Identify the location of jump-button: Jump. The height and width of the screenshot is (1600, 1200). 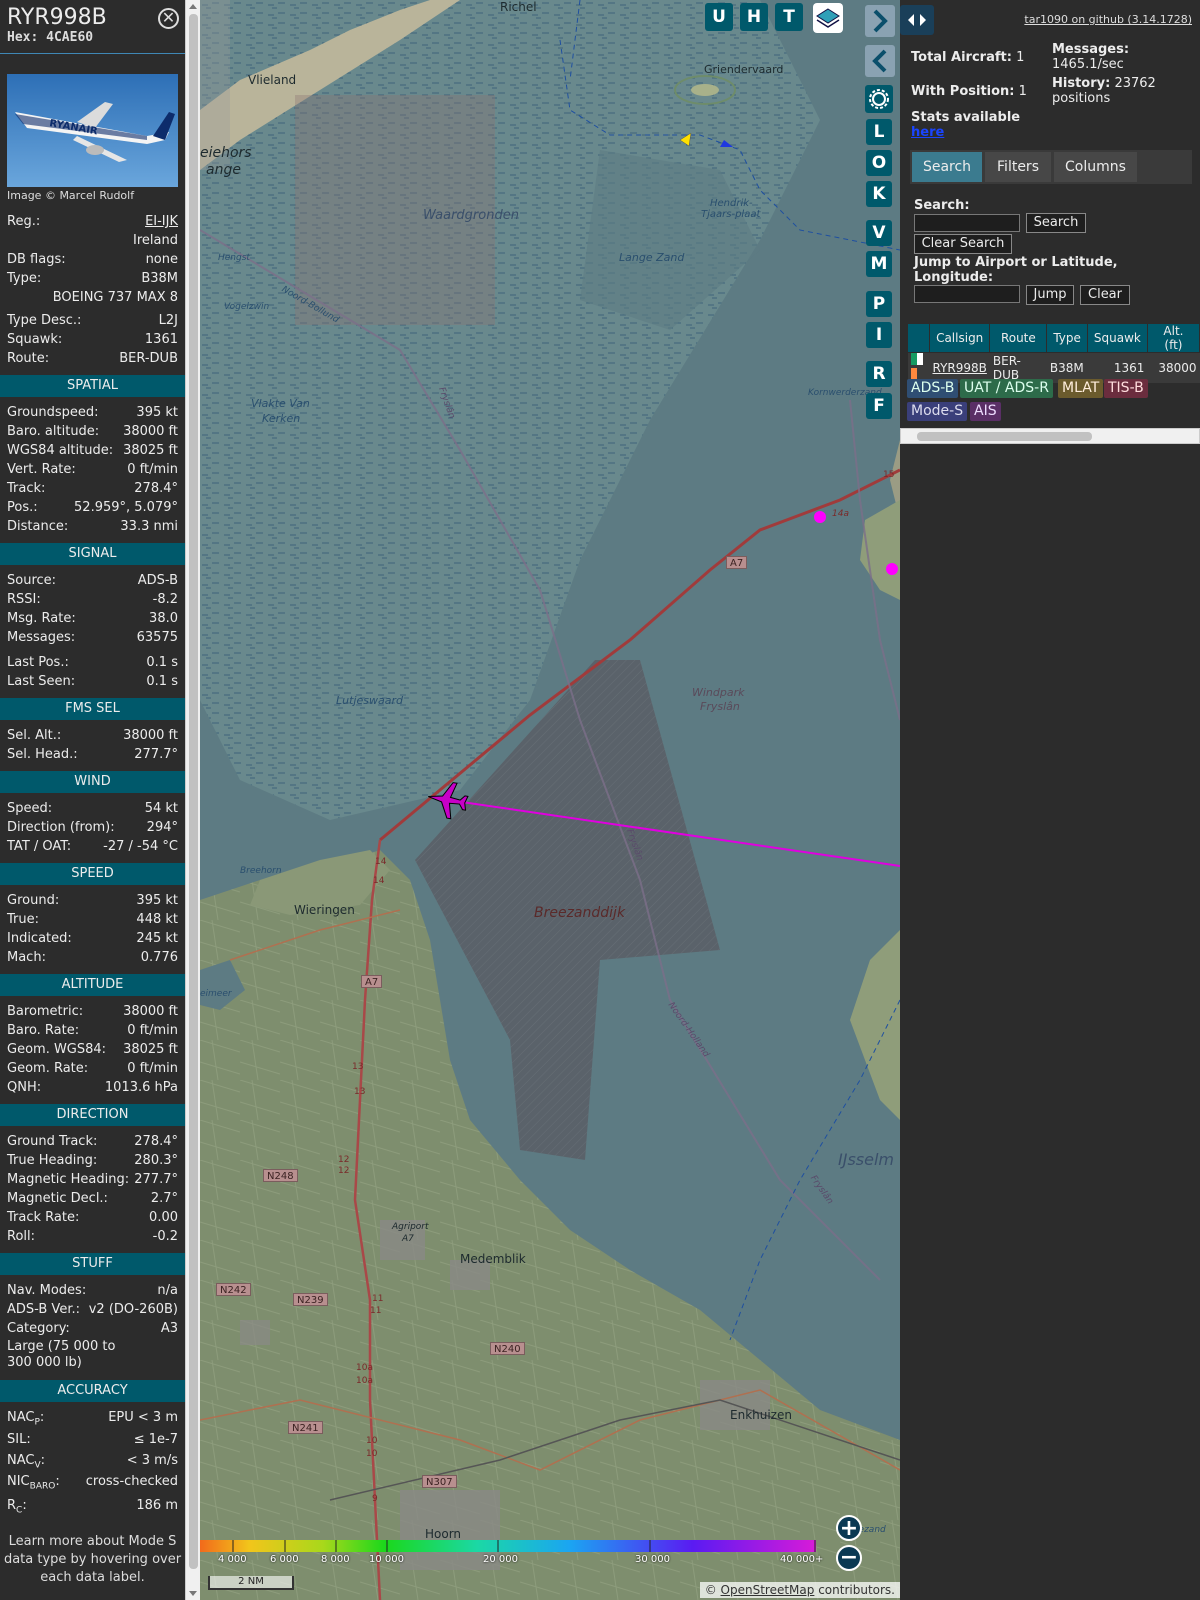
(1050, 295).